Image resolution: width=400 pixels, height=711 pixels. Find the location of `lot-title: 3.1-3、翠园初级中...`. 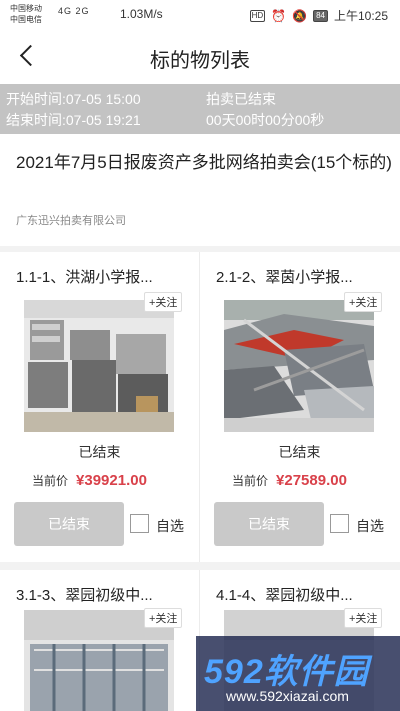

lot-title: 3.1-3、翠园初级中... is located at coordinates (84, 595).